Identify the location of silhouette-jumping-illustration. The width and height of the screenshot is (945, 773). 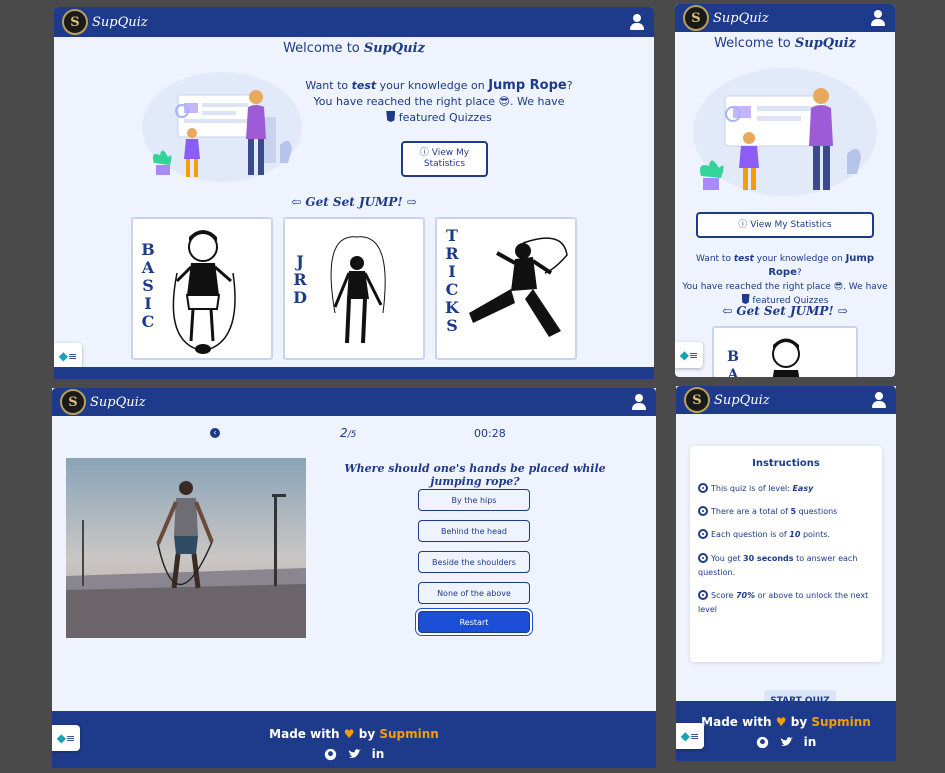
(358, 290).